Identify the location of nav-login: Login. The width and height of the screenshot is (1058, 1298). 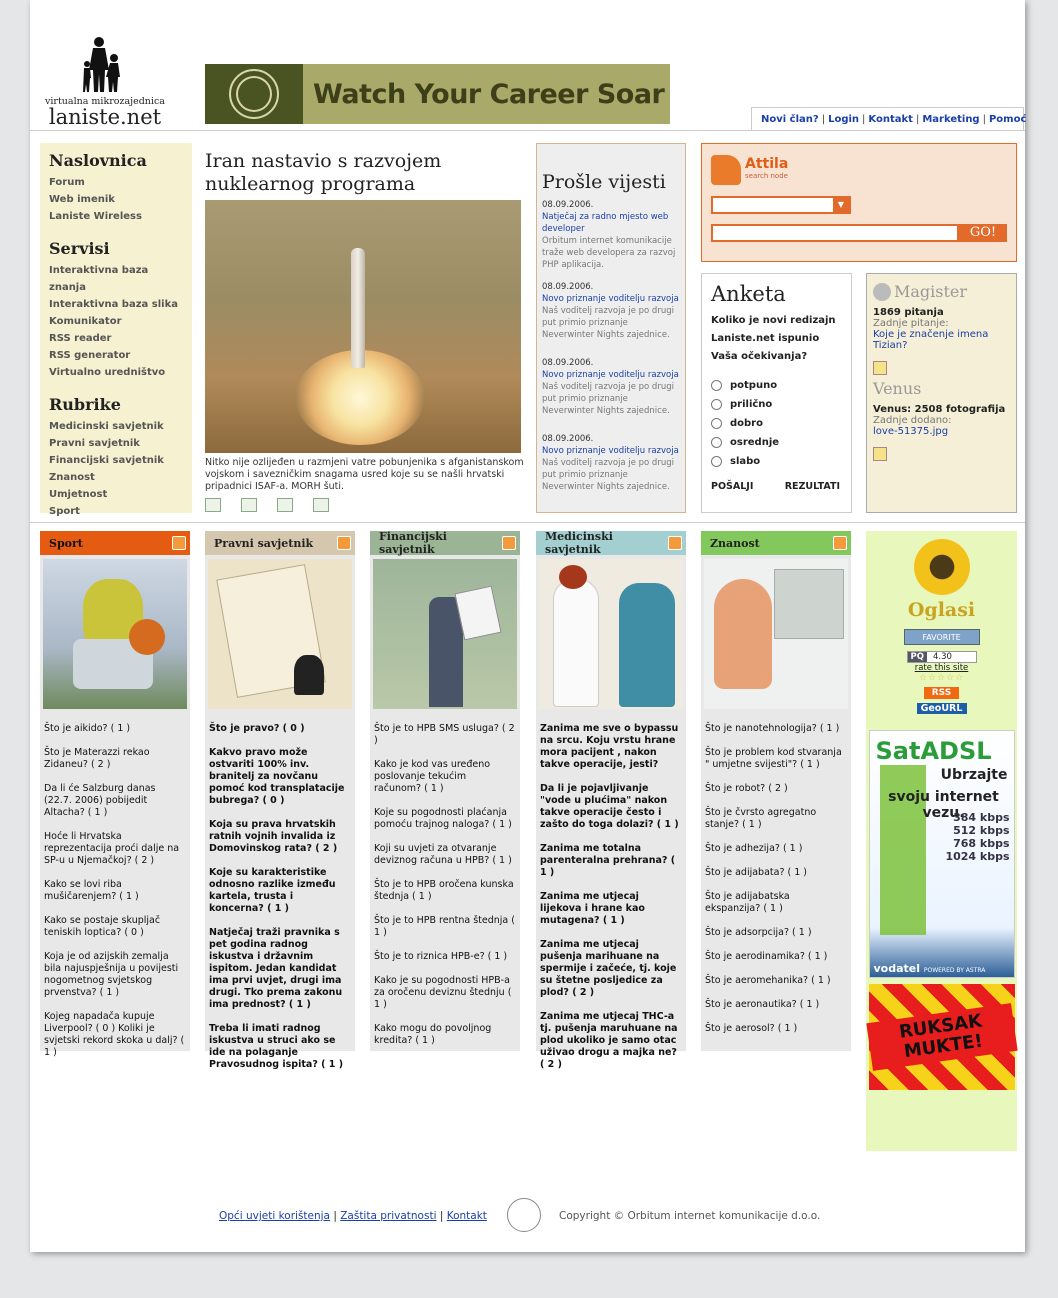
(843, 119).